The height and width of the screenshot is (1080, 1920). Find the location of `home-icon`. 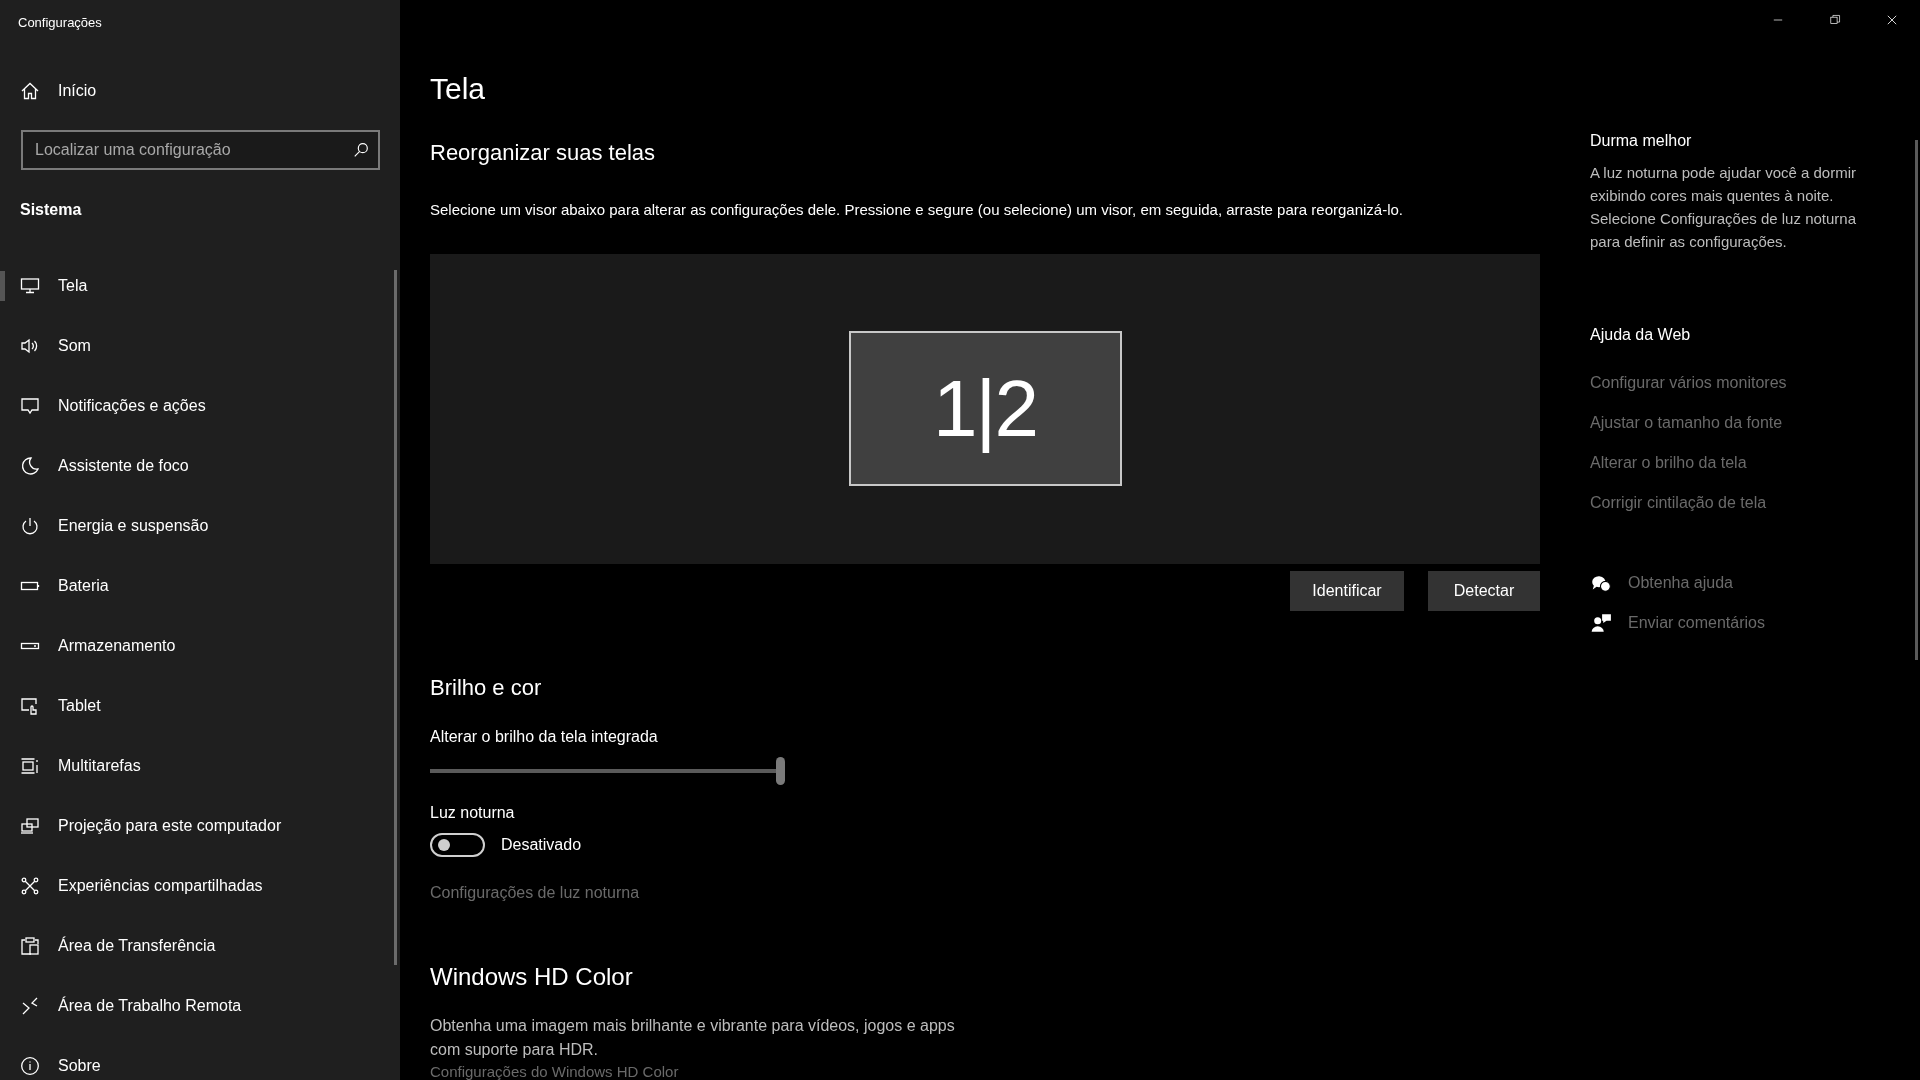

home-icon is located at coordinates (30, 91).